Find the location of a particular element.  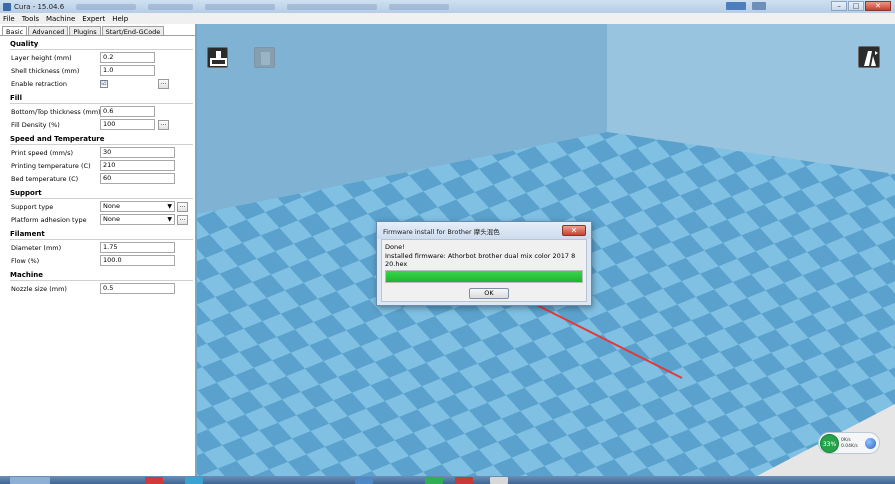

setting-row-diameter: Diameter (mm) 1.75 is located at coordinates (97, 247).